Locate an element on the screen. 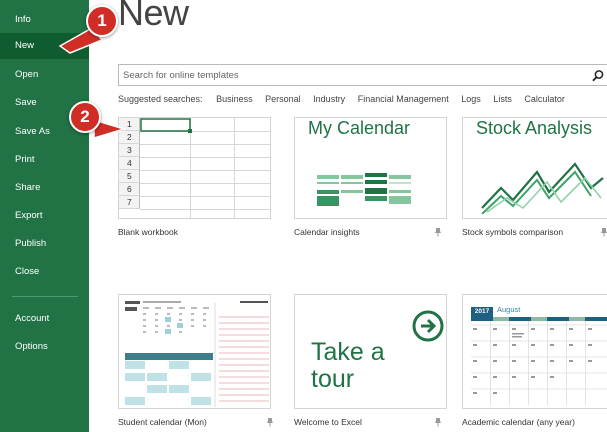 Image resolution: width=607 pixels, height=432 pixels. academic-calendar-preview-graphic is located at coordinates (539, 361).